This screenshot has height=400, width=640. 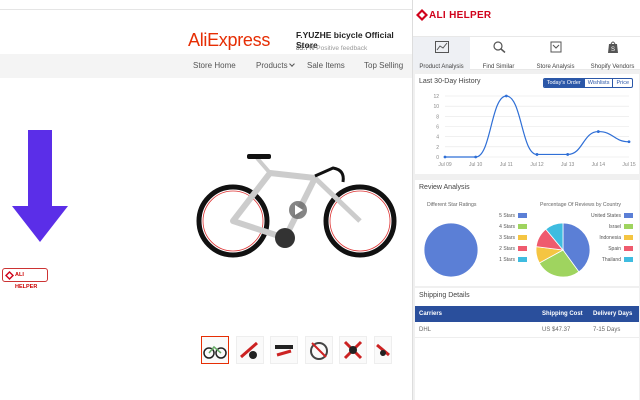 What do you see at coordinates (229, 40) in the screenshot?
I see `aliexpress-logo: AliExpress` at bounding box center [229, 40].